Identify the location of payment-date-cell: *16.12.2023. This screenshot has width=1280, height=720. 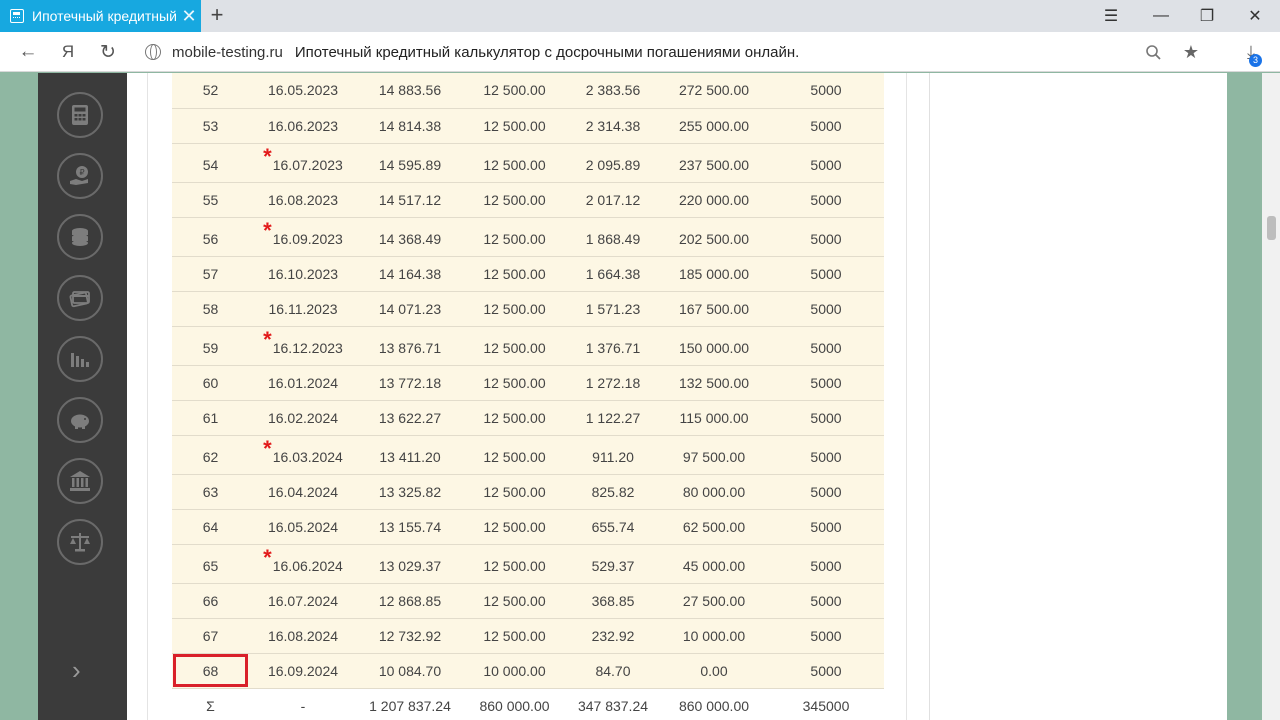
(303, 346).